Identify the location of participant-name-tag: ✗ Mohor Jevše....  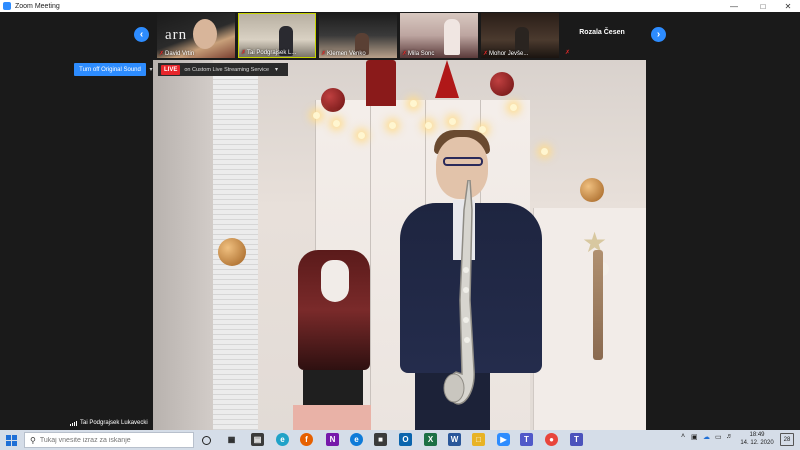
(506, 54).